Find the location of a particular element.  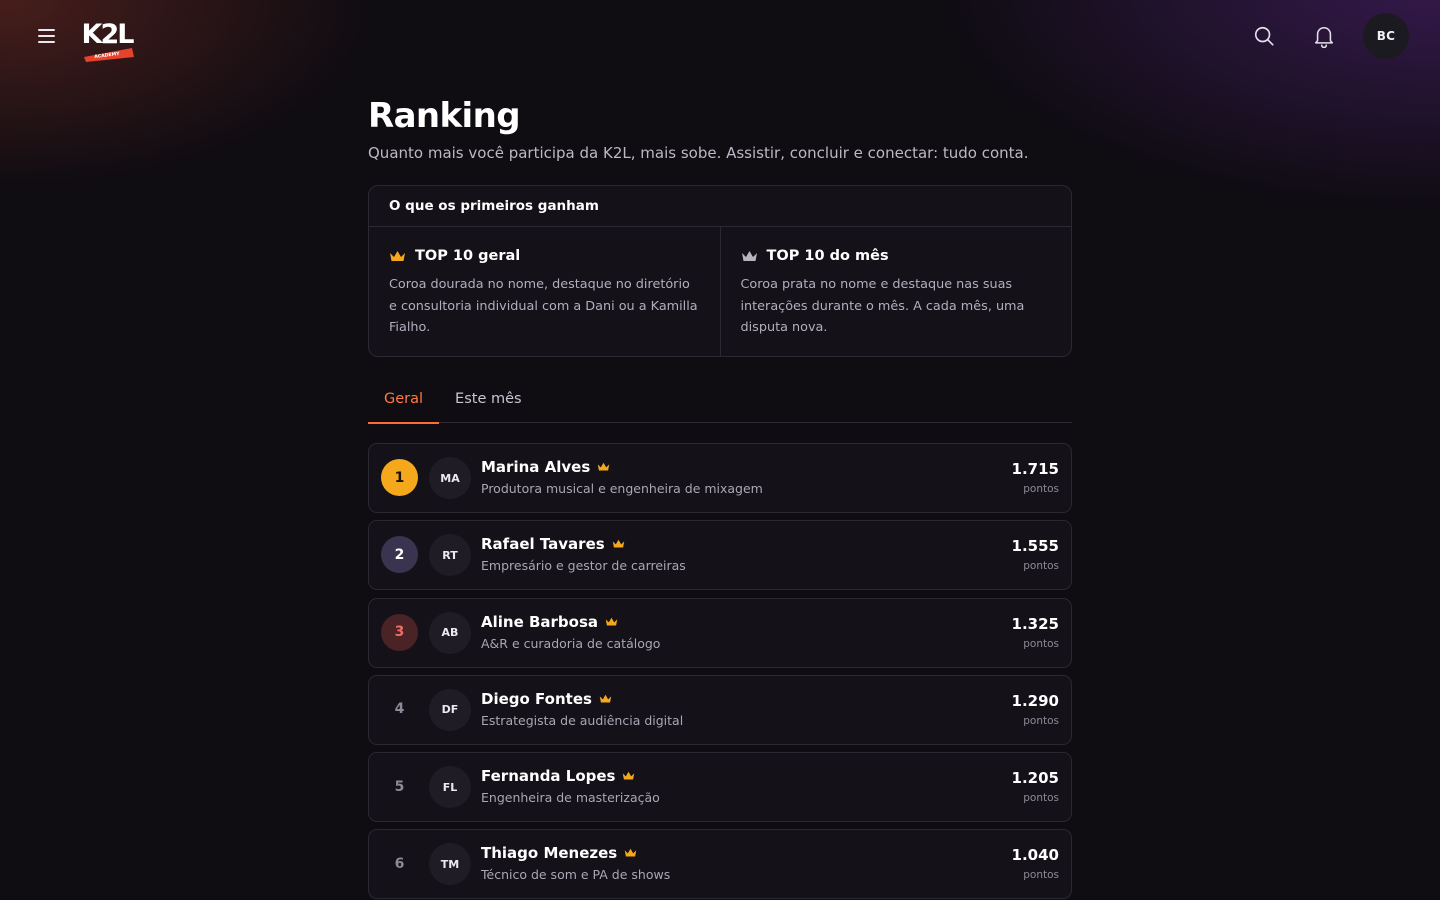

page-title: Ranking is located at coordinates (444, 116).